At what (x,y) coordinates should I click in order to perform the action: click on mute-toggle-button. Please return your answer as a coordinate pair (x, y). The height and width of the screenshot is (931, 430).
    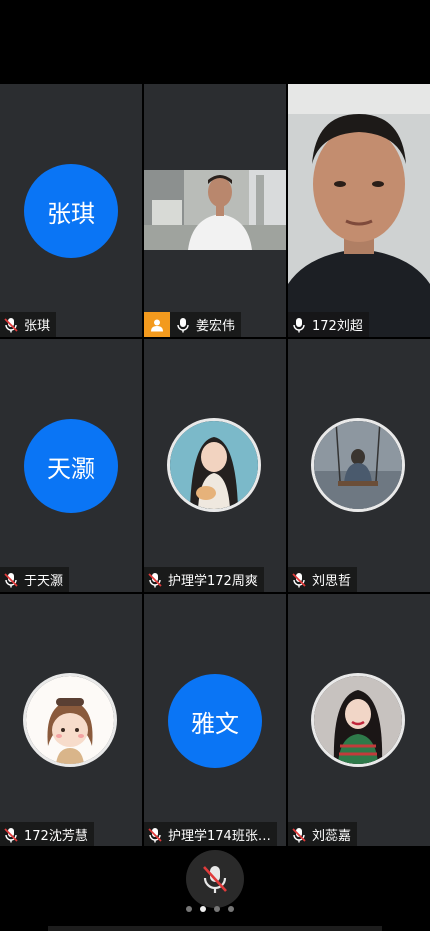
    Looking at the image, I should click on (215, 879).